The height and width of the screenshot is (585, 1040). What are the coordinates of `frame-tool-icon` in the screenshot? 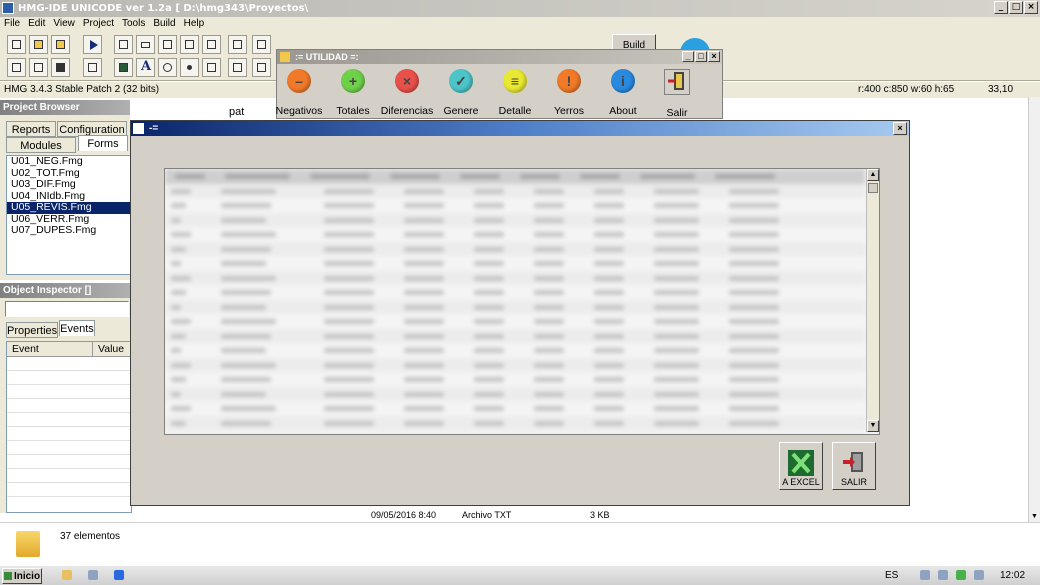 It's located at (211, 67).